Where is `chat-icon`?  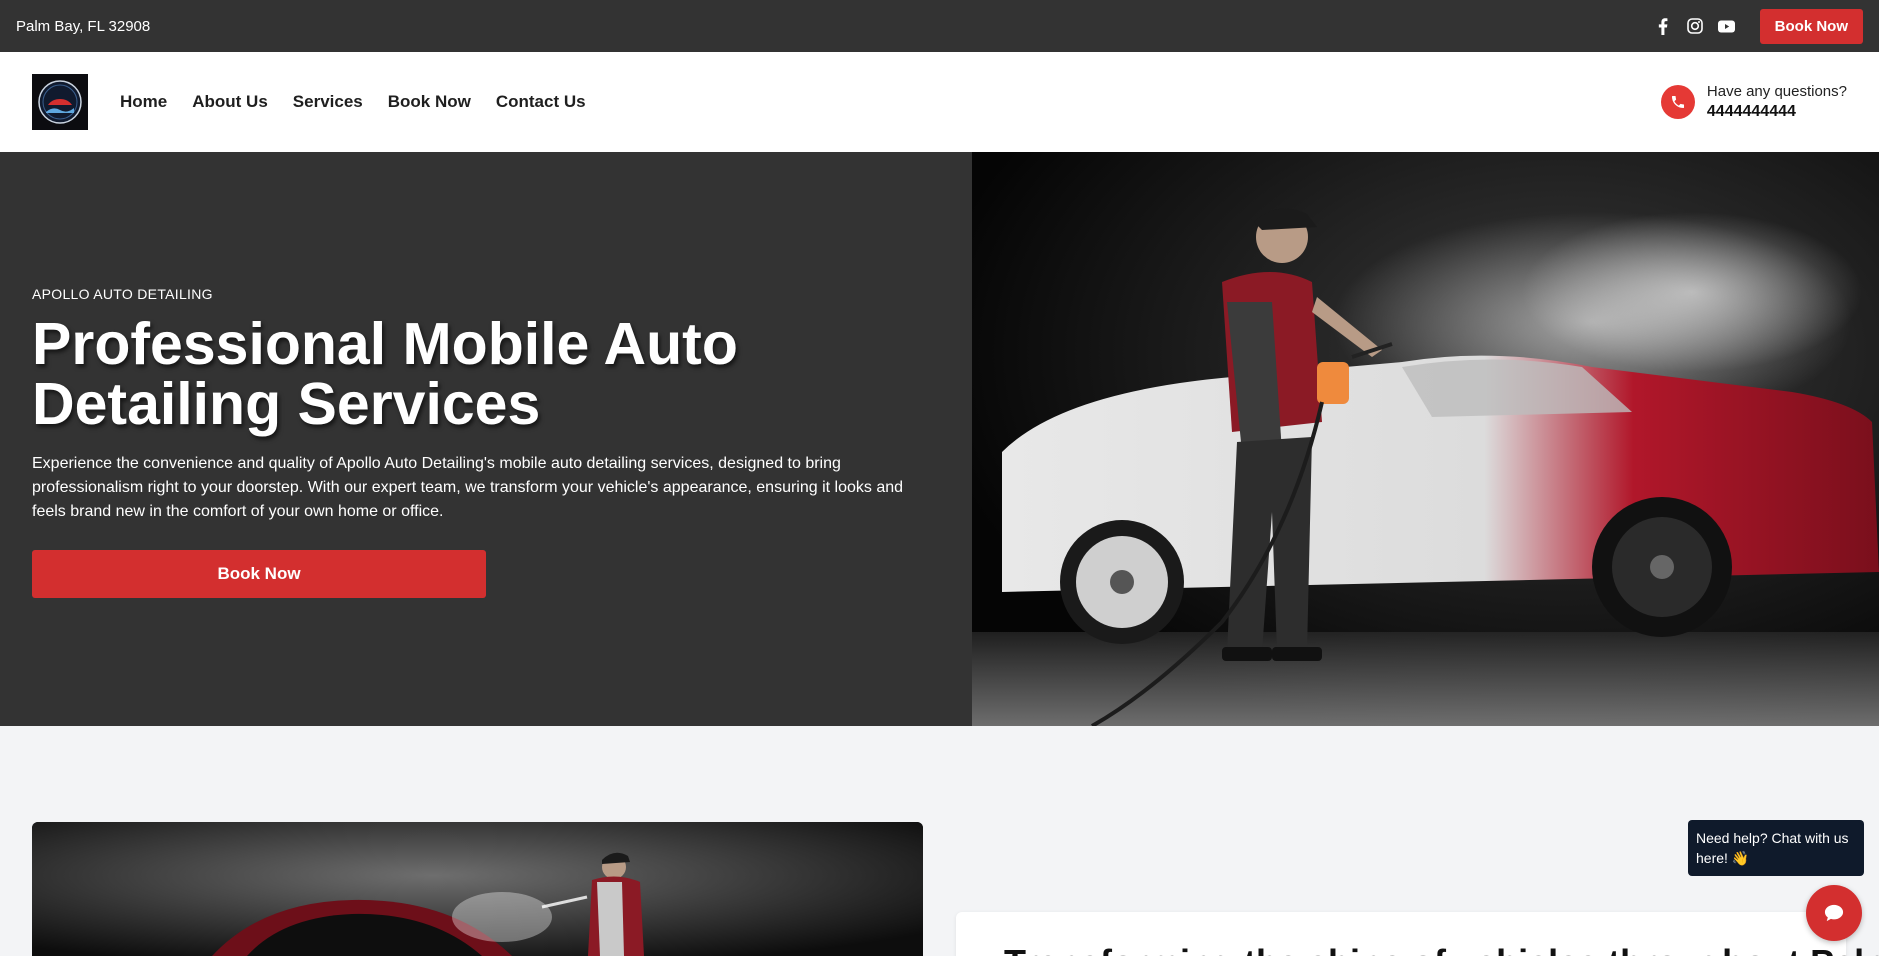 chat-icon is located at coordinates (1834, 913).